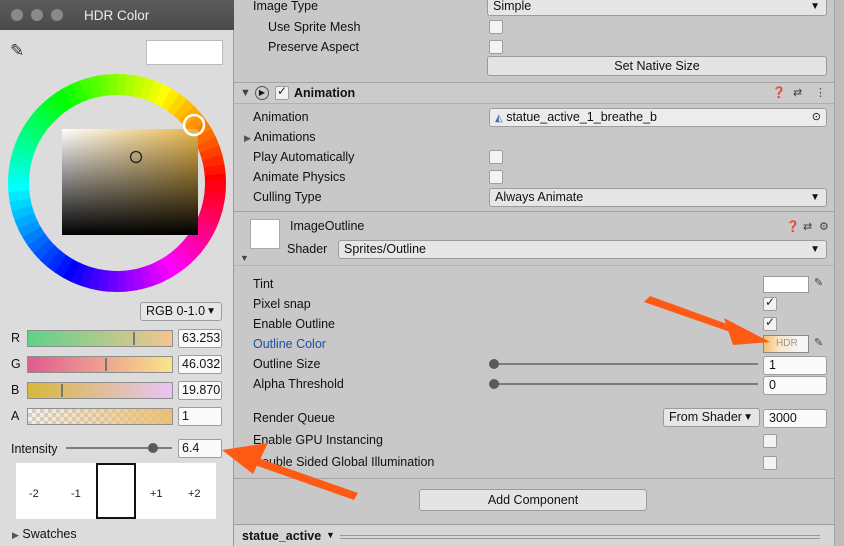 This screenshot has width=844, height=546. What do you see at coordinates (76, 494) in the screenshot?
I see `exposure-swatch-minus-1: -1` at bounding box center [76, 494].